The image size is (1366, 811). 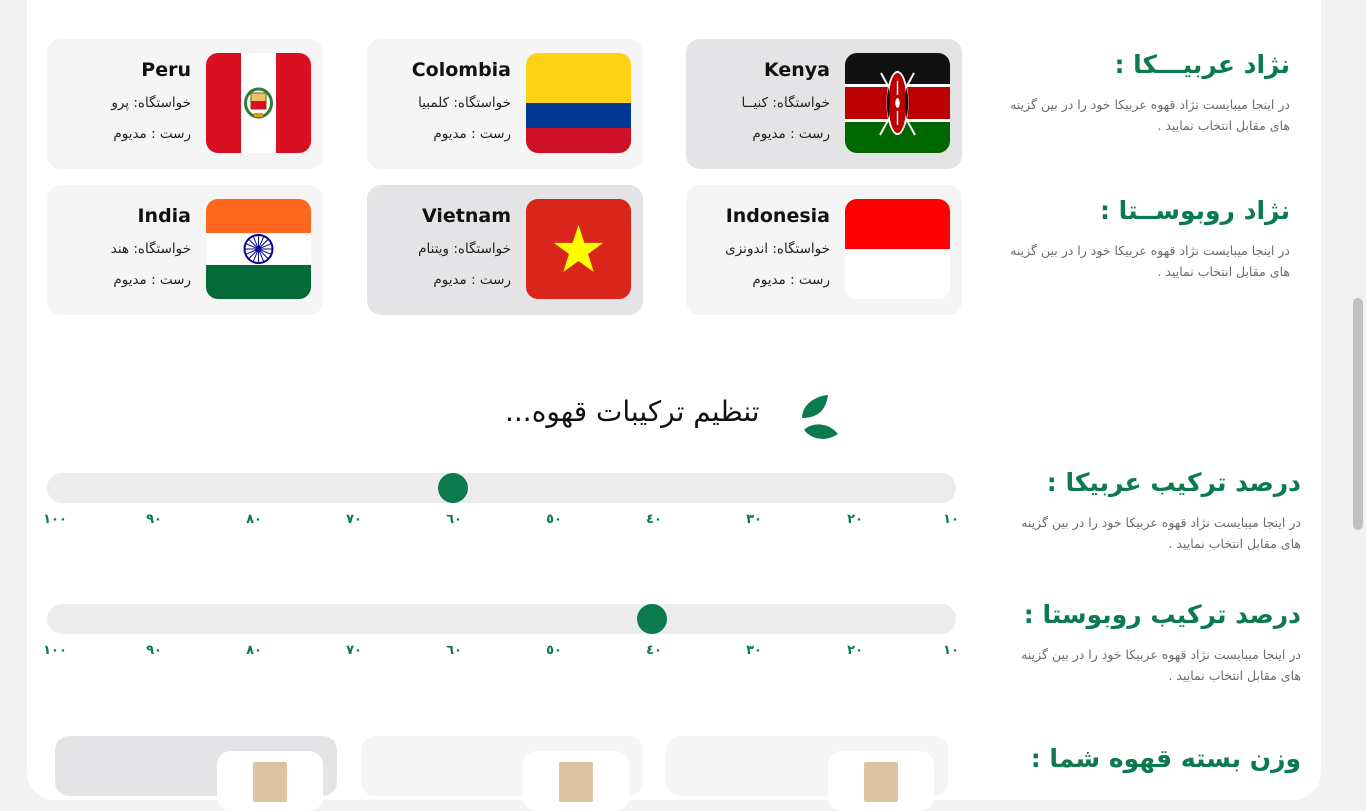 What do you see at coordinates (150, 249) in the screenshot?
I see `card-origin: خواستگاه: هند` at bounding box center [150, 249].